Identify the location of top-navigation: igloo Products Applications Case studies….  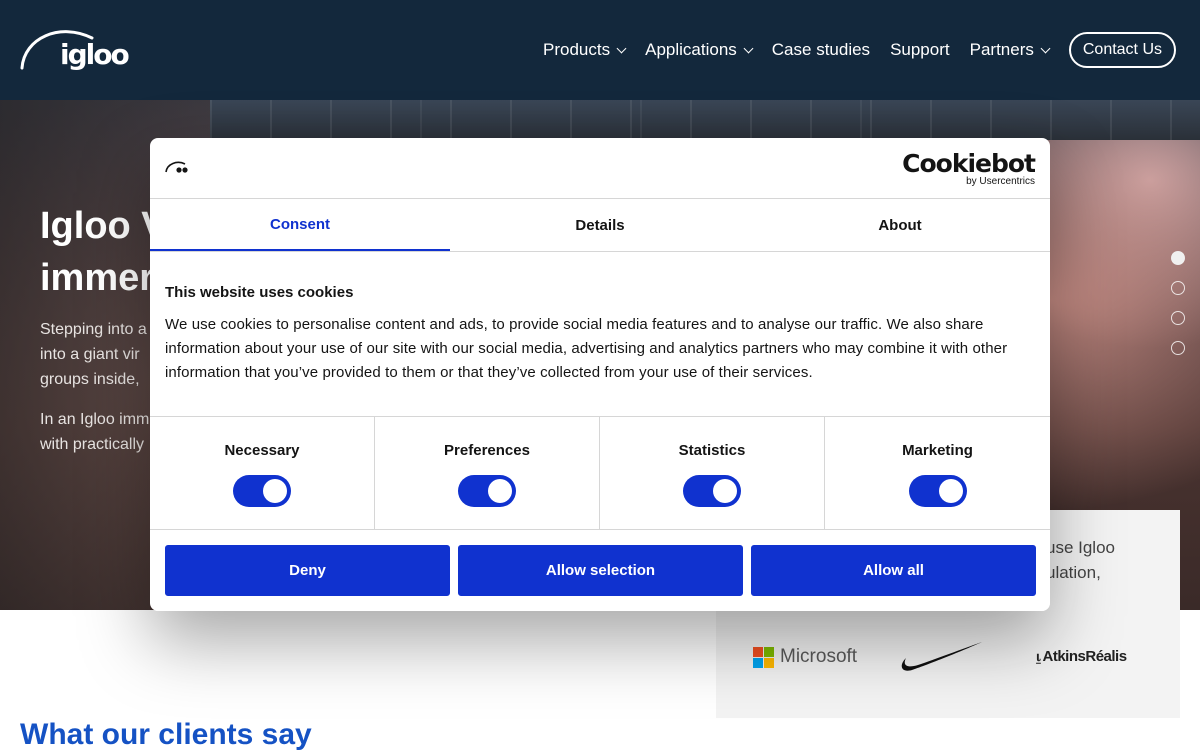
(600, 50).